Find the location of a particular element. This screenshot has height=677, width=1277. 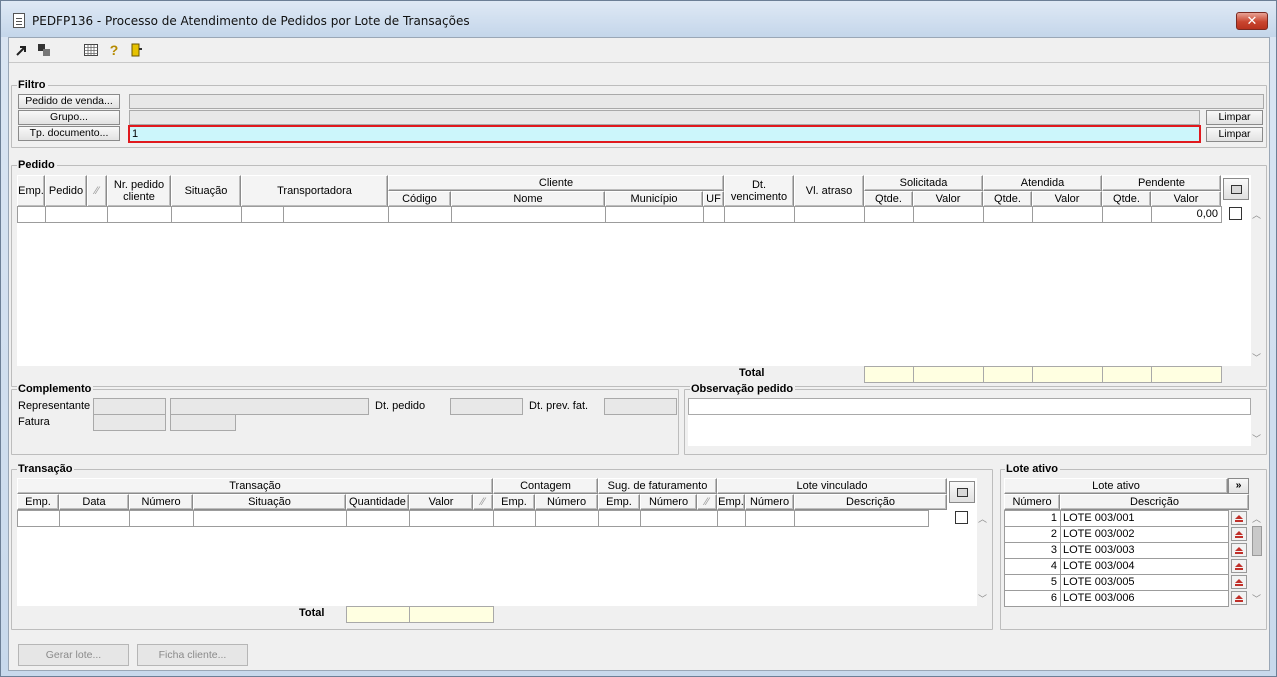

lote-scroll-down-icon: ﹀ is located at coordinates (1256, 599).